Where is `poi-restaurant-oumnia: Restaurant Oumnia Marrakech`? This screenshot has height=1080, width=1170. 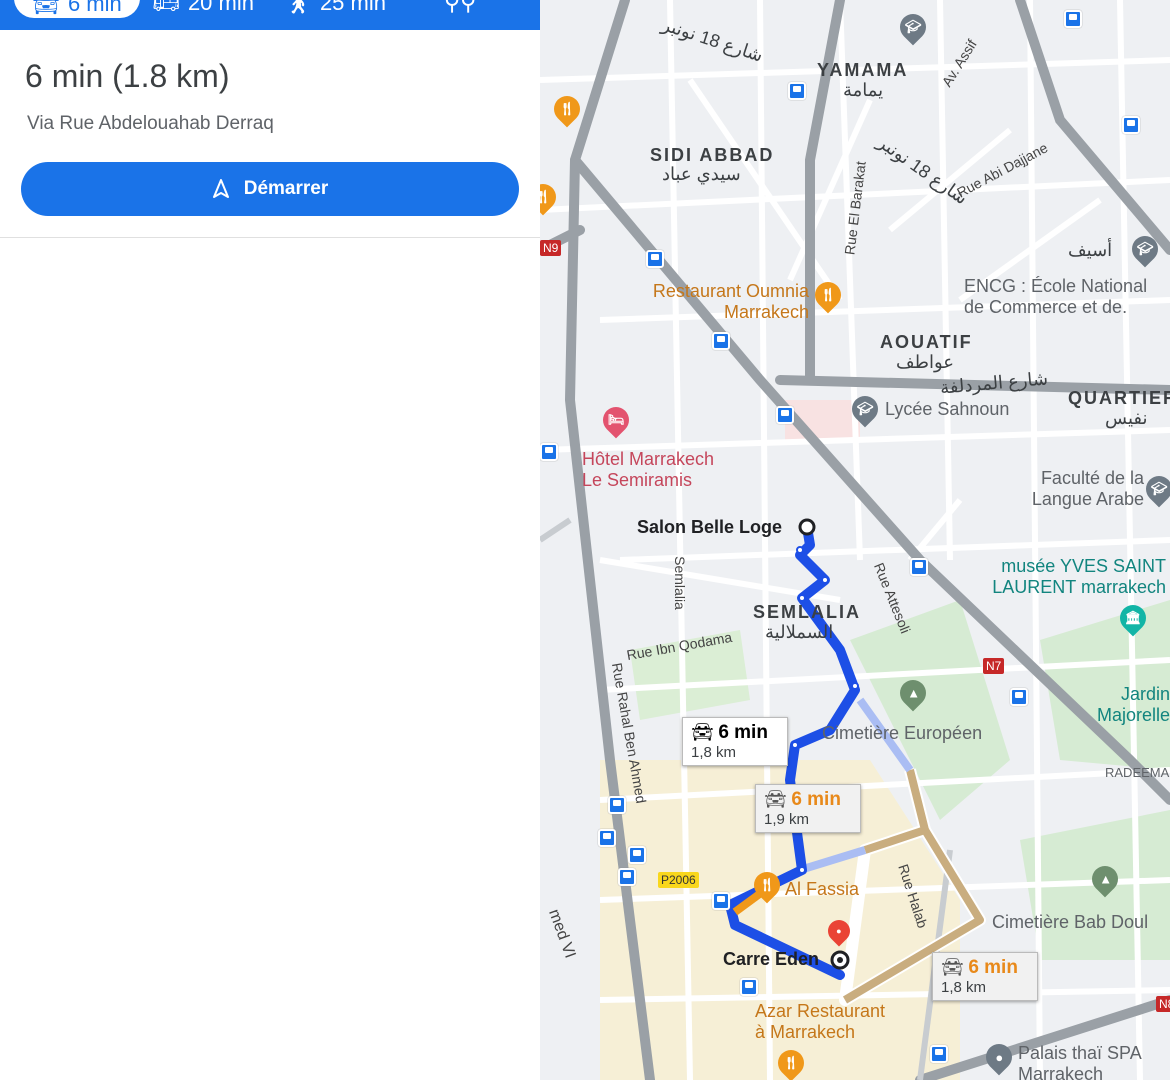
poi-restaurant-oumnia: Restaurant Oumnia Marrakech is located at coordinates (719, 302).